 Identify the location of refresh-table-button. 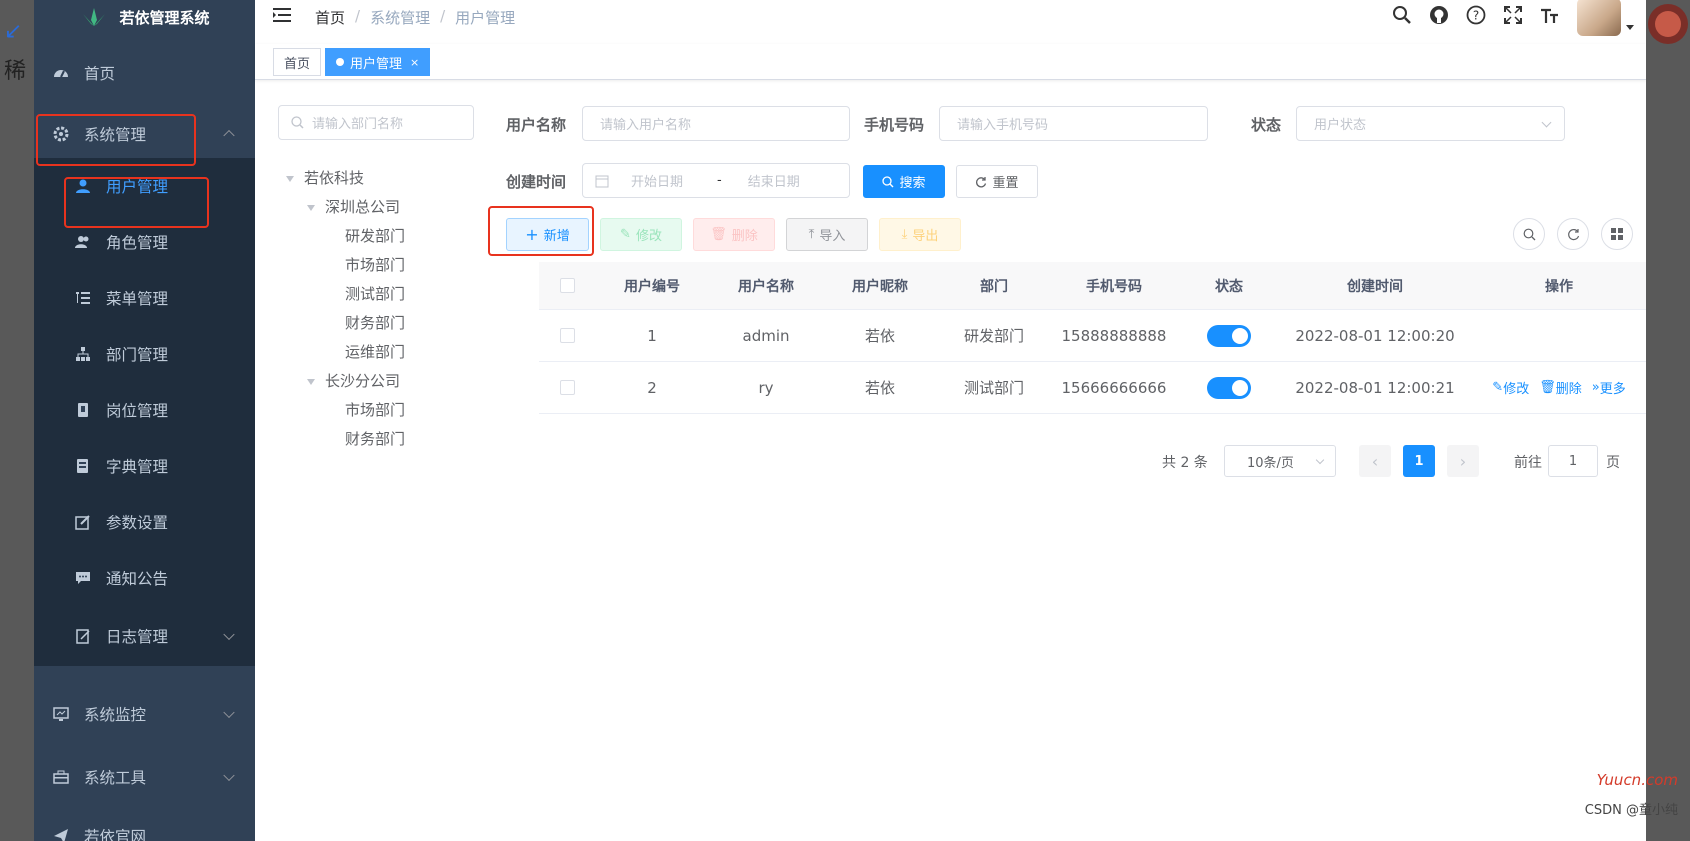
(1573, 234).